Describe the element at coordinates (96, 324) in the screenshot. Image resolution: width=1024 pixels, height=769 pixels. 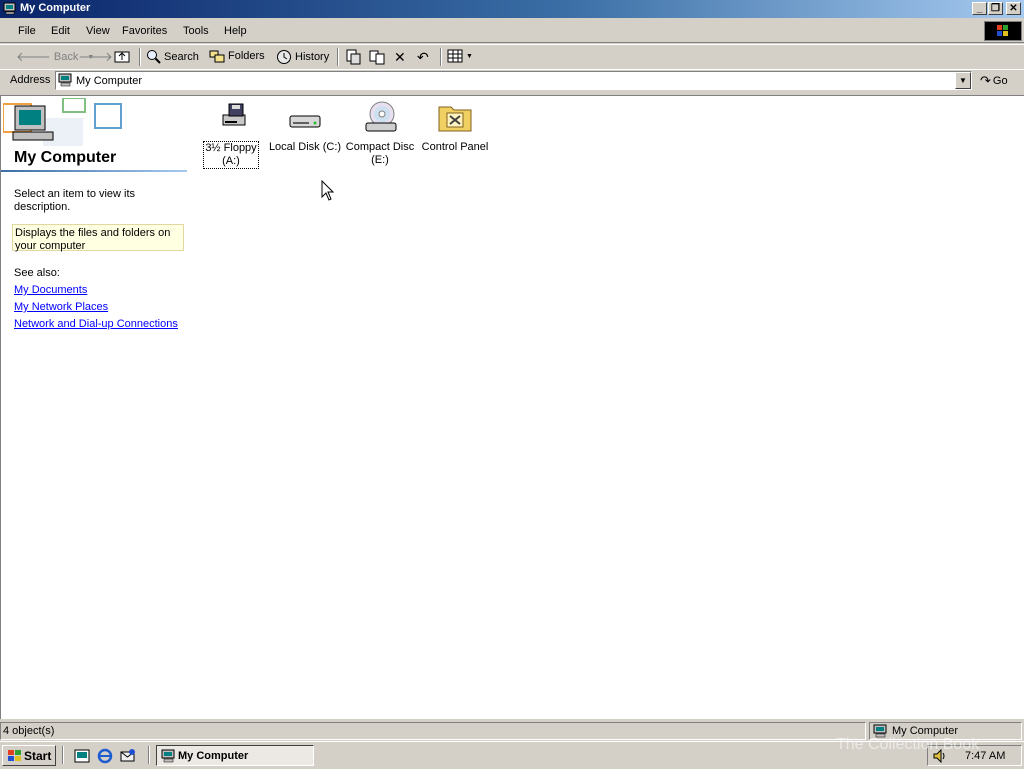
I see `link-network-dialup-connections: Network and Dial-up Connections` at that location.